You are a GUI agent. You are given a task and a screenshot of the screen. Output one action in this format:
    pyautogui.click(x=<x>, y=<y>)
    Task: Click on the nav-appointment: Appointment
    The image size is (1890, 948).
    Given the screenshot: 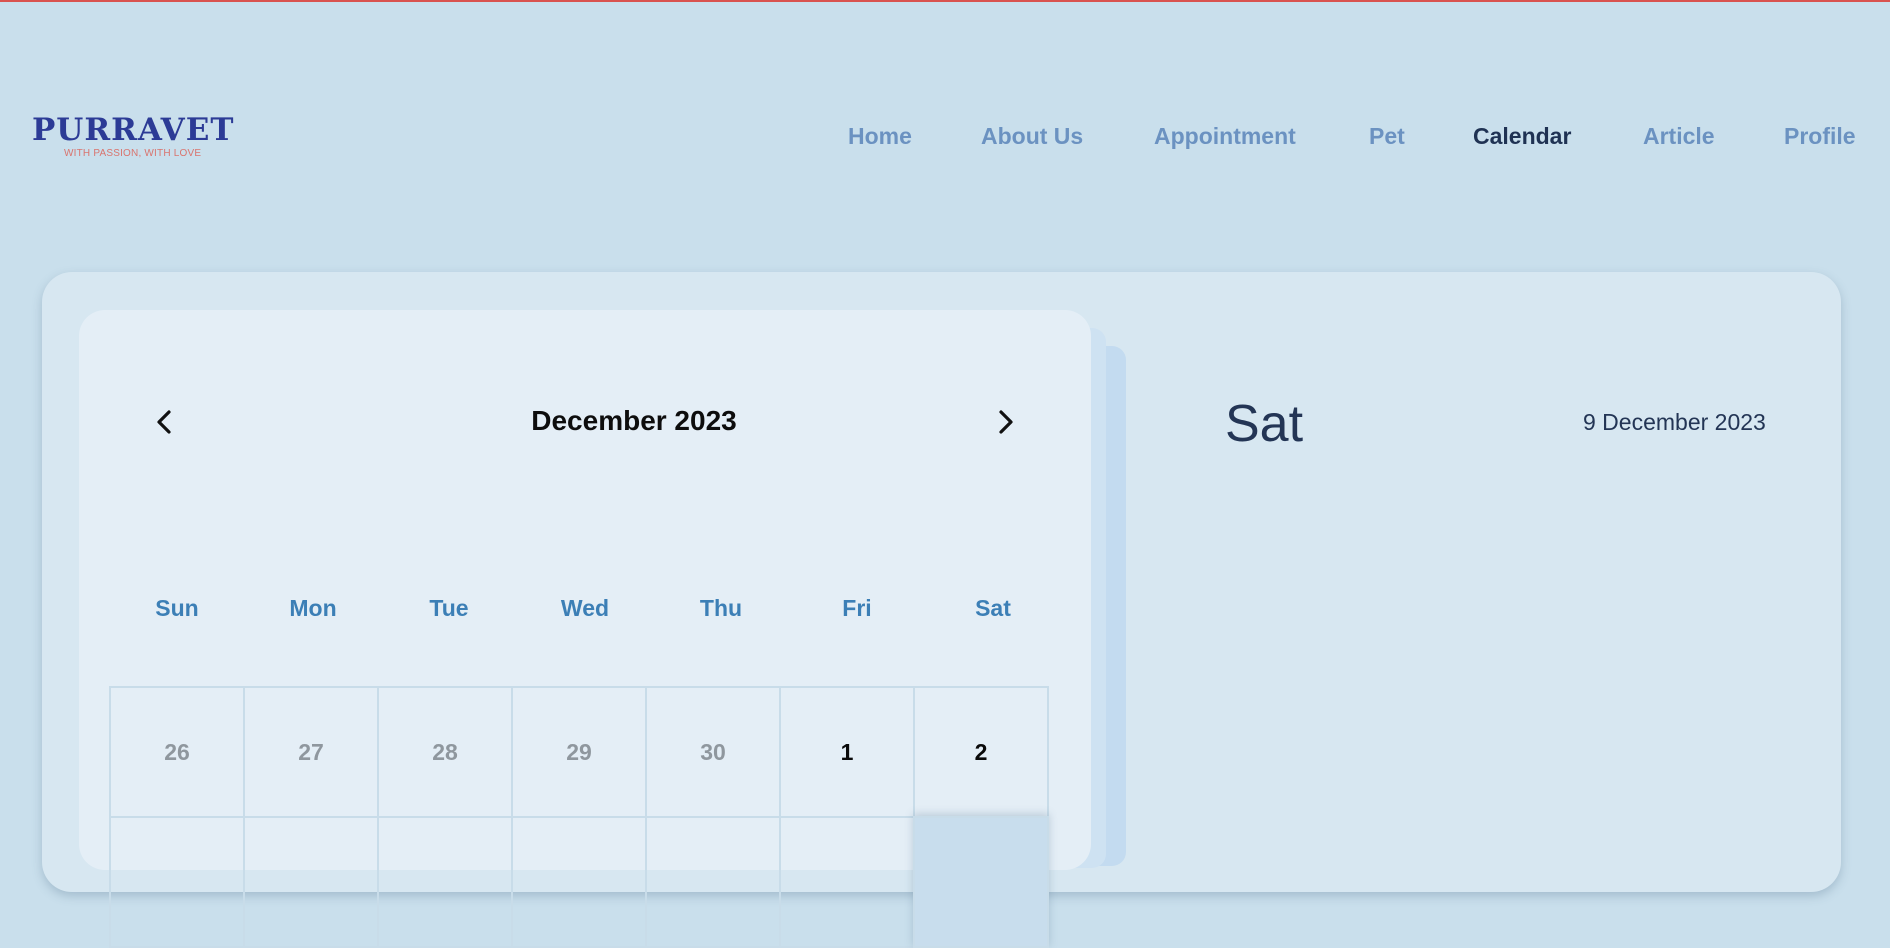 What is the action you would take?
    pyautogui.click(x=1225, y=136)
    